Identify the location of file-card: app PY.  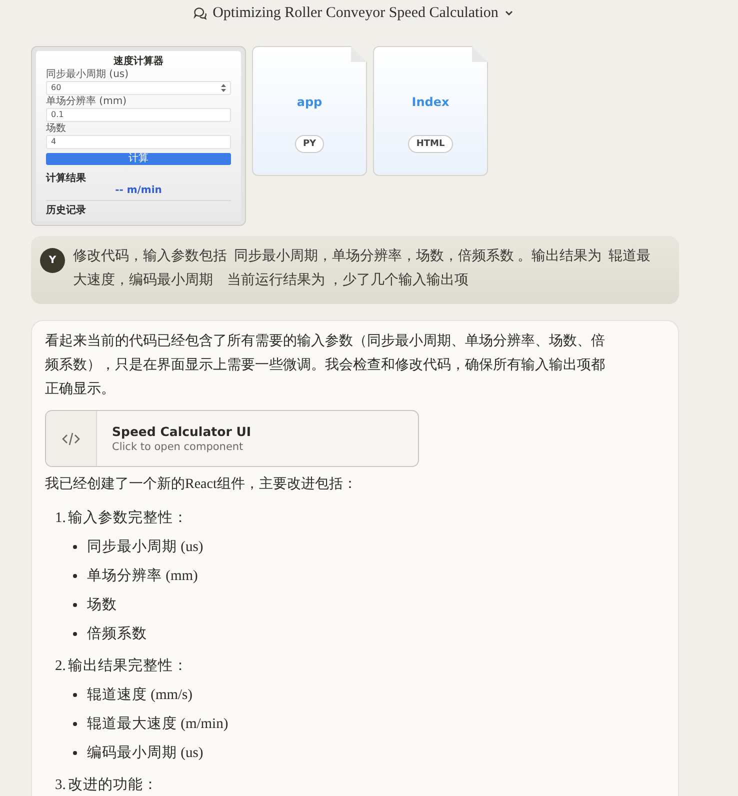
(309, 111).